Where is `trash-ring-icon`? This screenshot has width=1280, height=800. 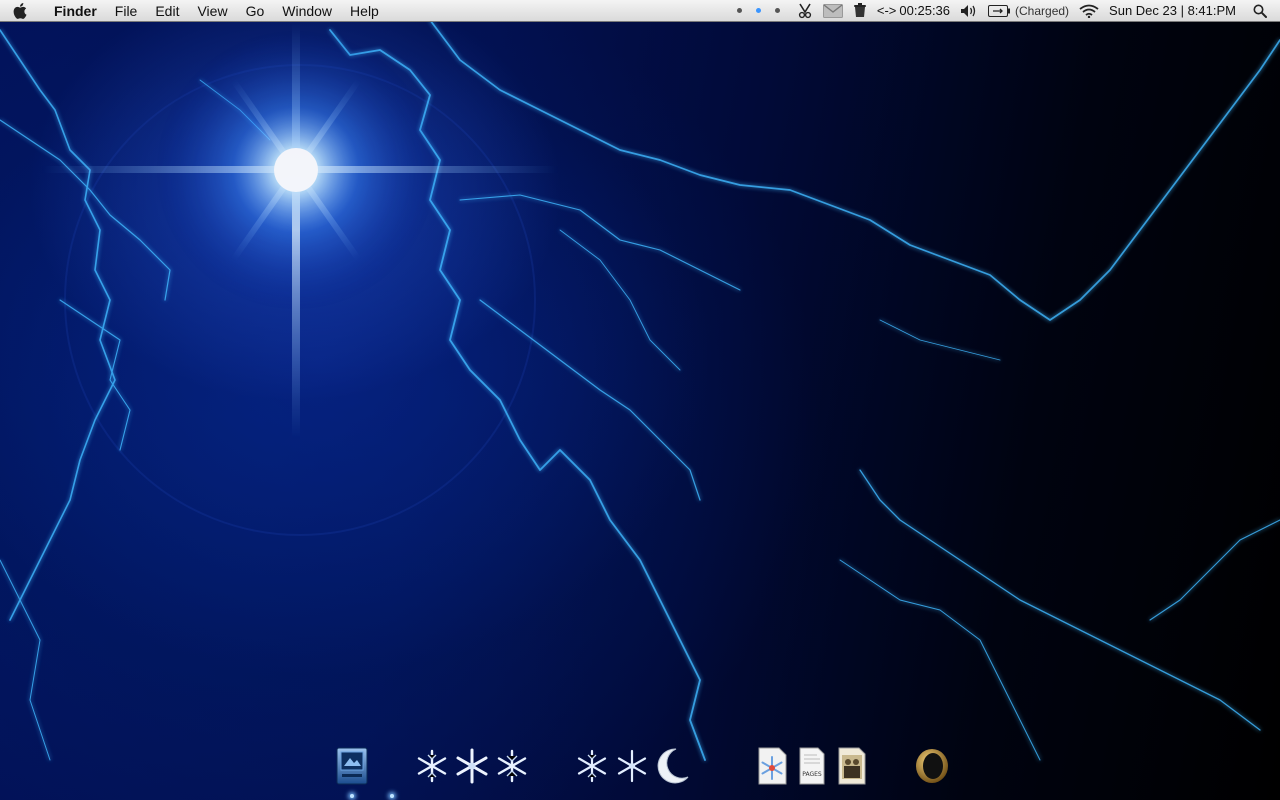
trash-ring-icon is located at coordinates (932, 766).